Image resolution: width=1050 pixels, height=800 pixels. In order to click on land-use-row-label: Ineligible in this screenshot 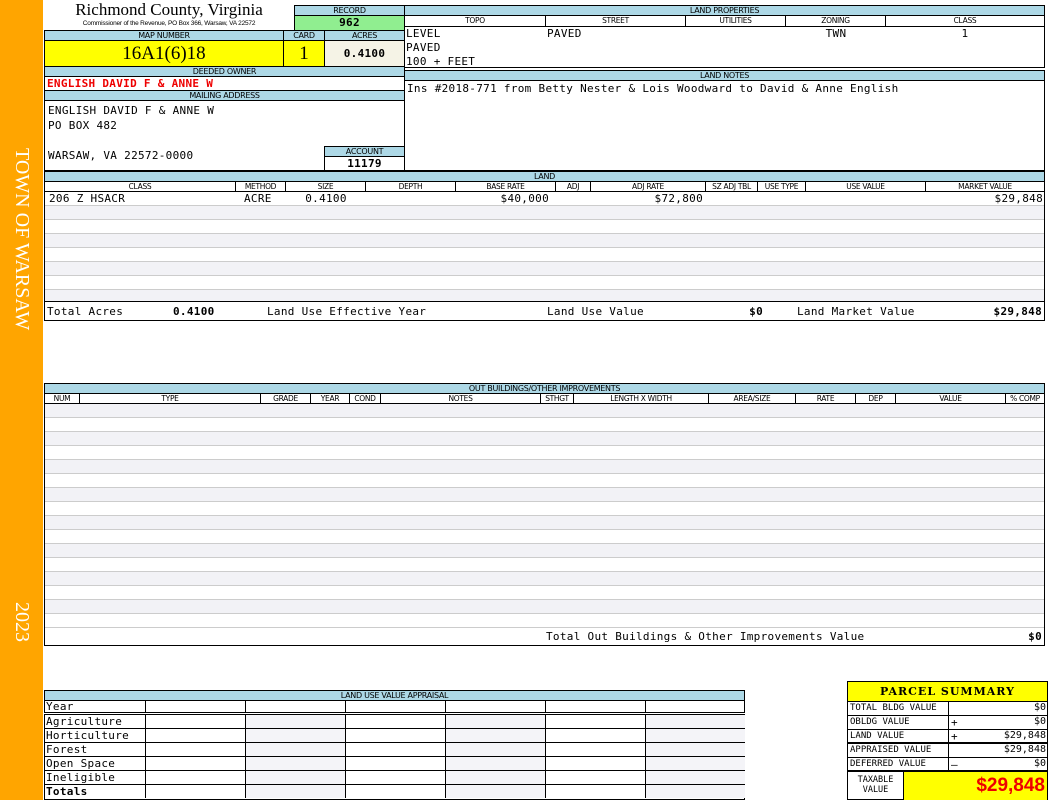, I will do `click(81, 777)`.